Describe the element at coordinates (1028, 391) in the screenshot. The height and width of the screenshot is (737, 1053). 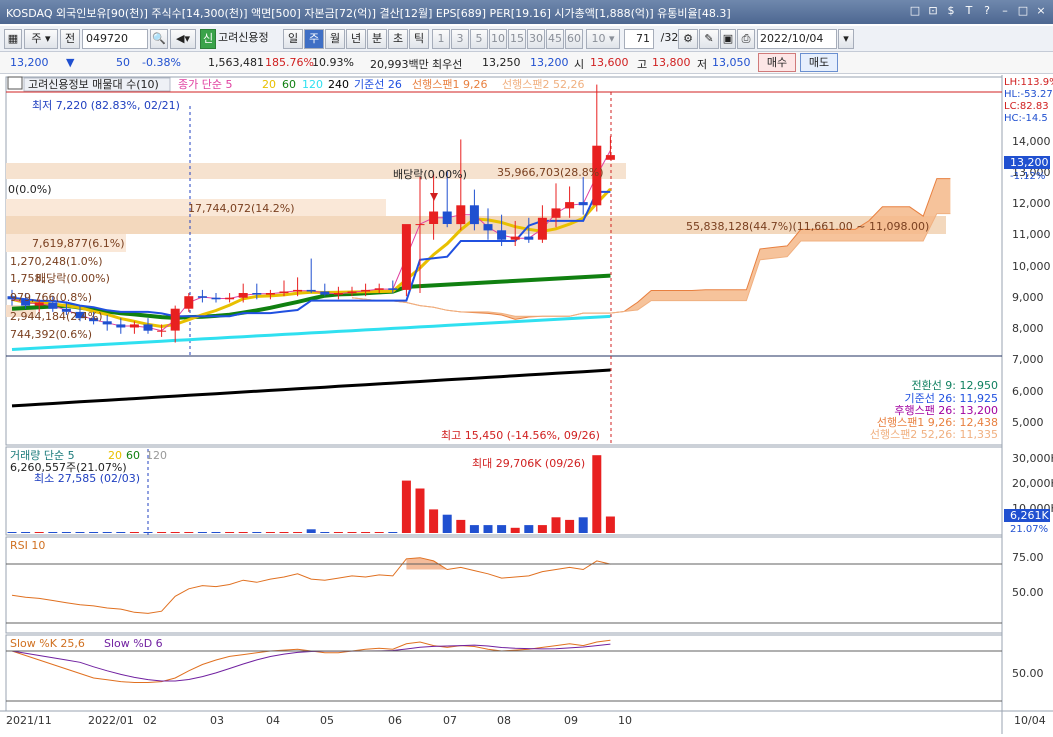
I see `y-tick: 6,000` at that location.